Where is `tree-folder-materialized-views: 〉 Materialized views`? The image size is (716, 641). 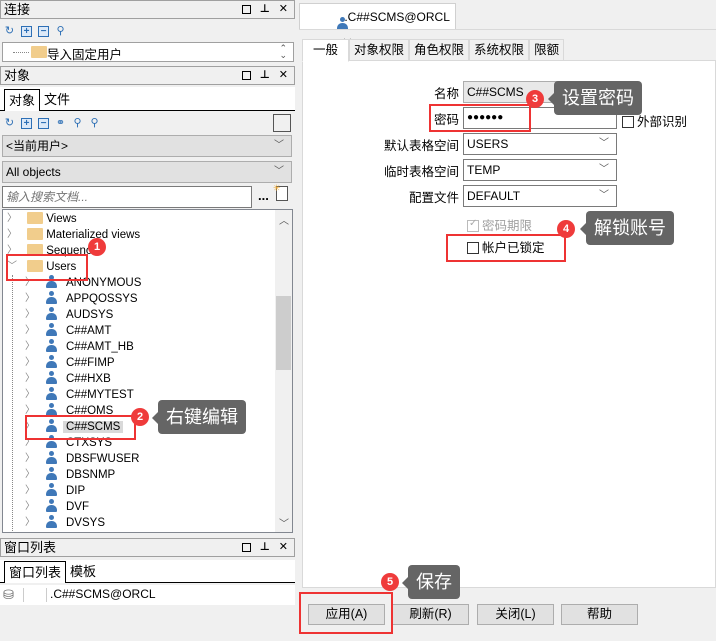
tree-folder-materialized-views: 〉 Materialized views is located at coordinates (73, 235).